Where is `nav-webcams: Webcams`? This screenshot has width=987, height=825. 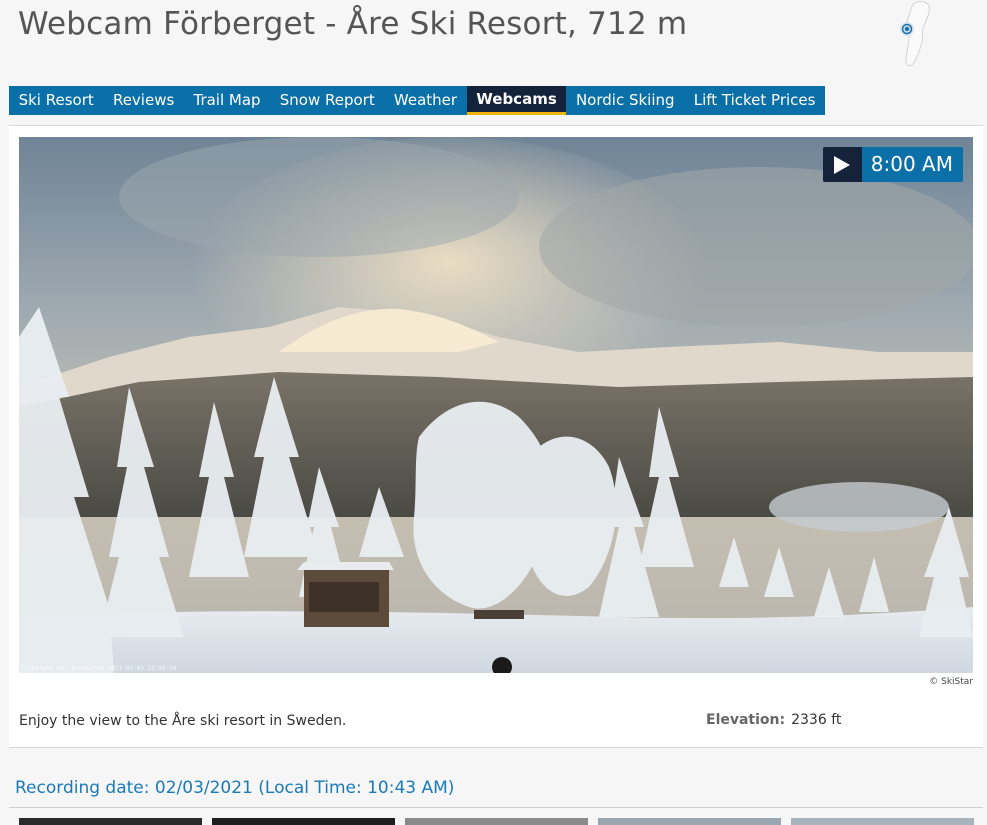
nav-webcams: Webcams is located at coordinates (516, 100).